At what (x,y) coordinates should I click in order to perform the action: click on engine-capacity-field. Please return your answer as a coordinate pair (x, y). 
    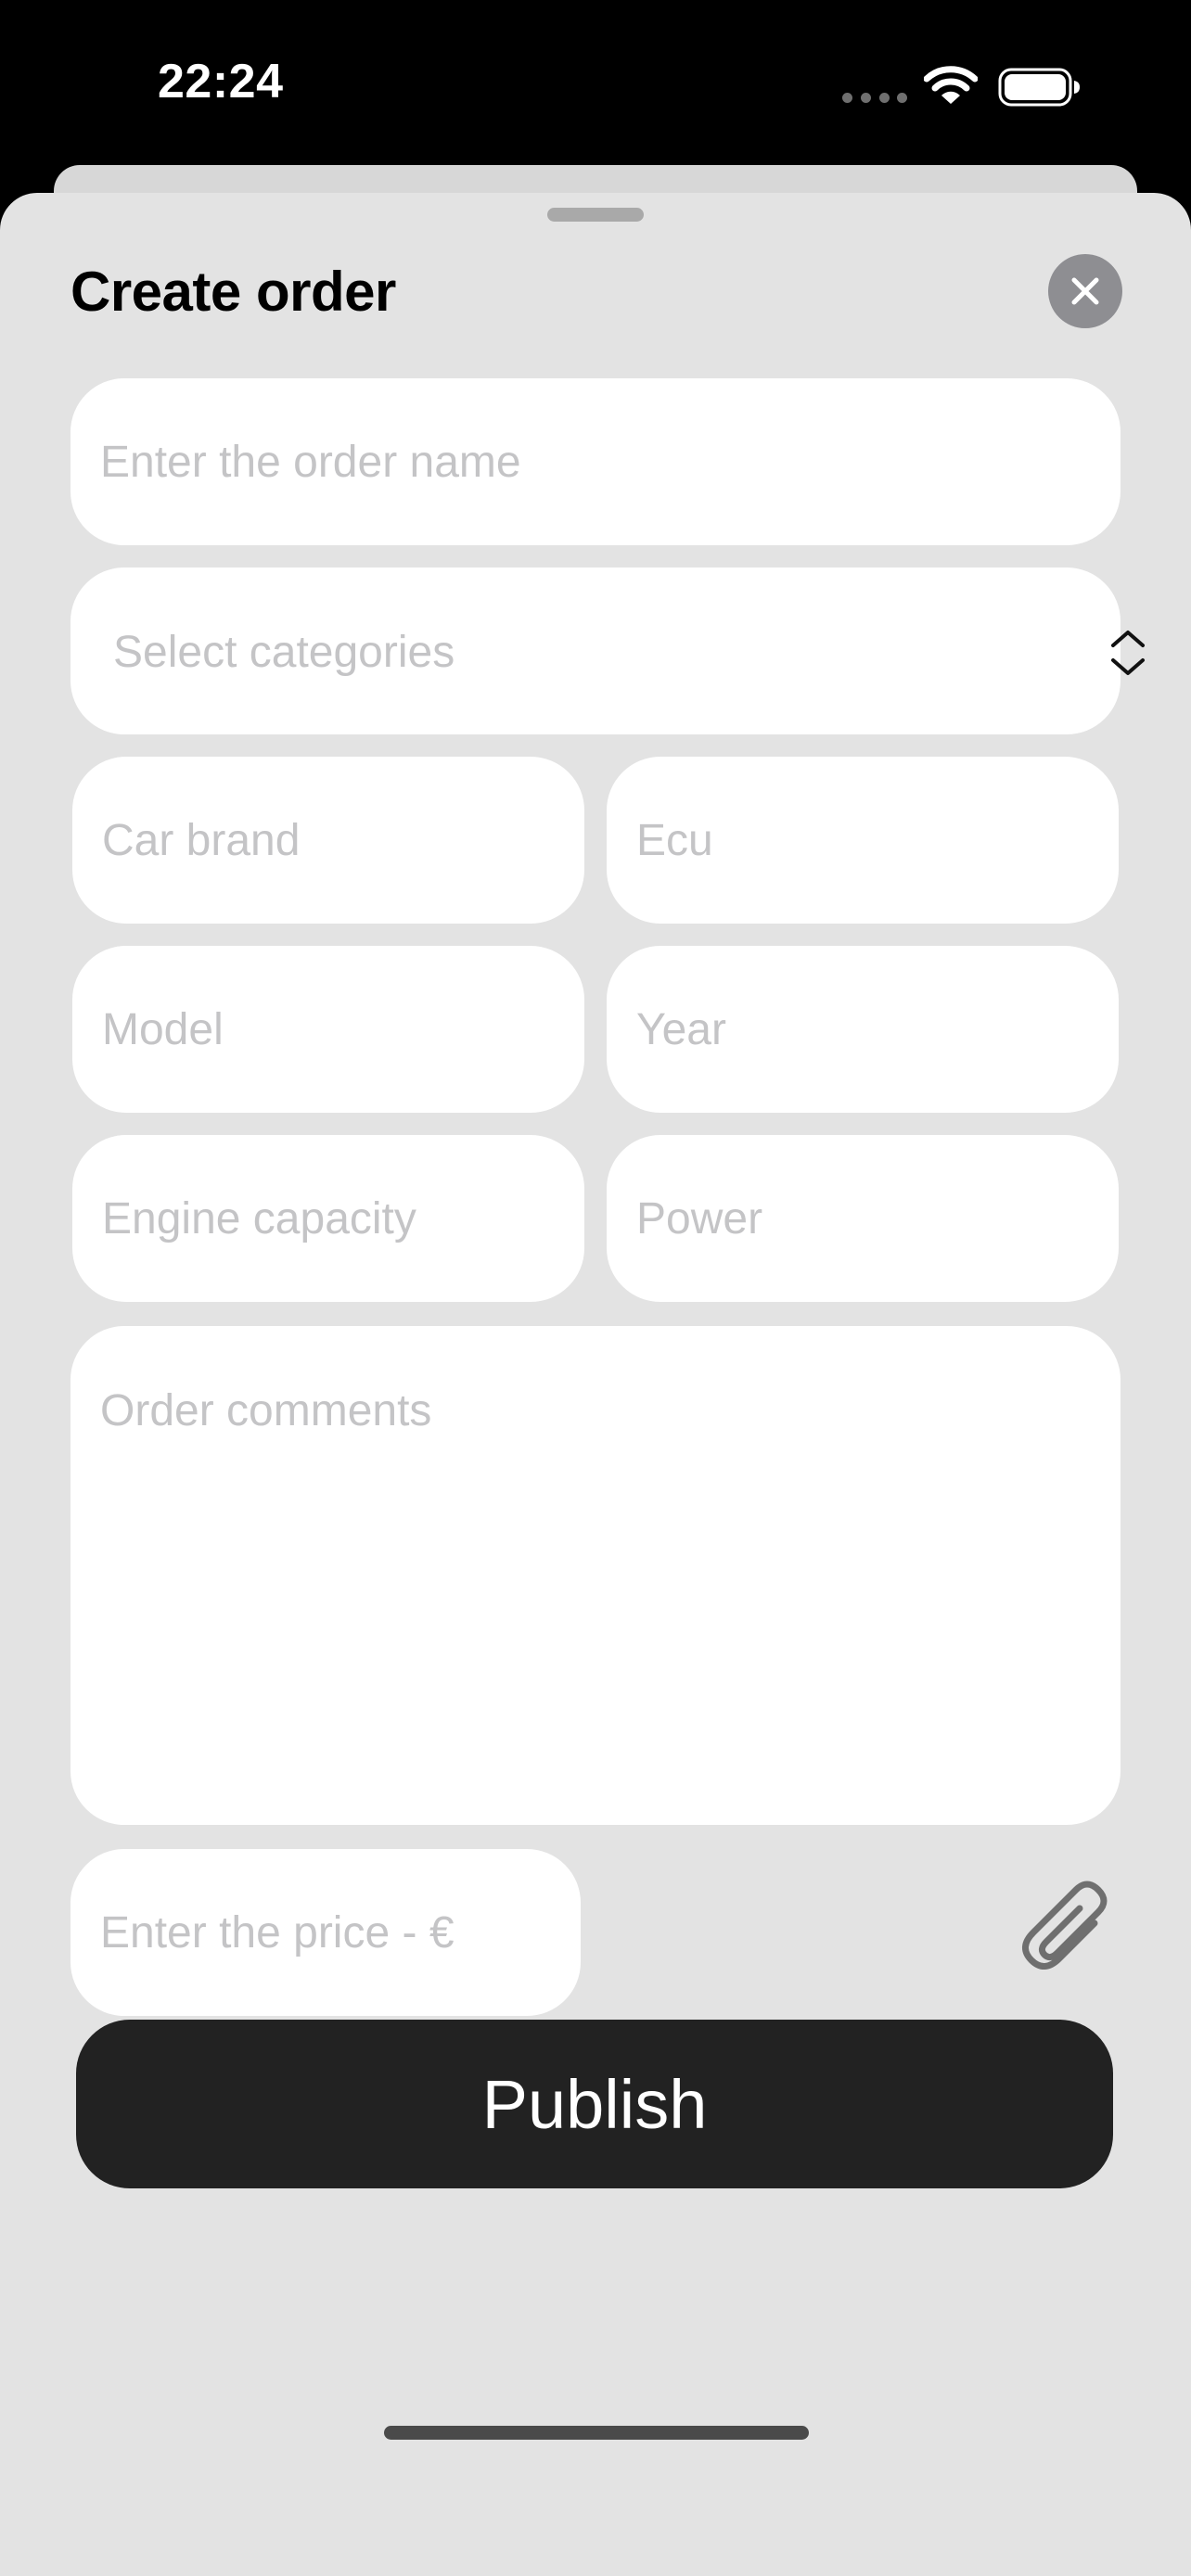
    Looking at the image, I should click on (328, 1218).